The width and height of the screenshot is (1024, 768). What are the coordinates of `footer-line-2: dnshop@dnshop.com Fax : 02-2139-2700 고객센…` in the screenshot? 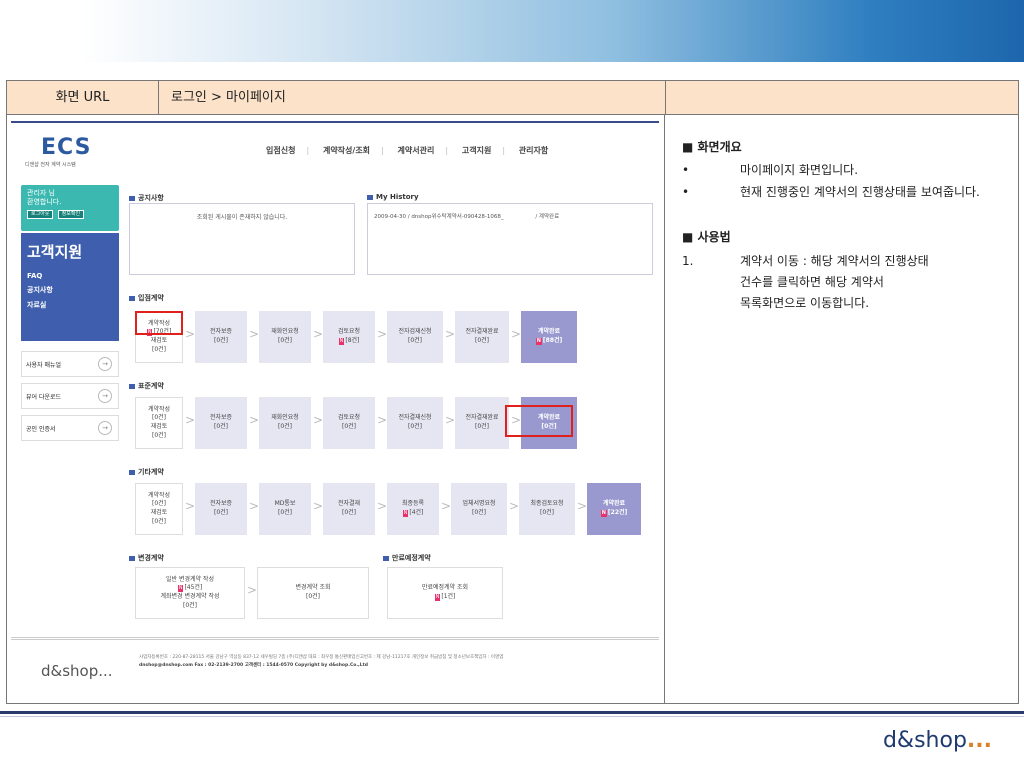 It's located at (254, 666).